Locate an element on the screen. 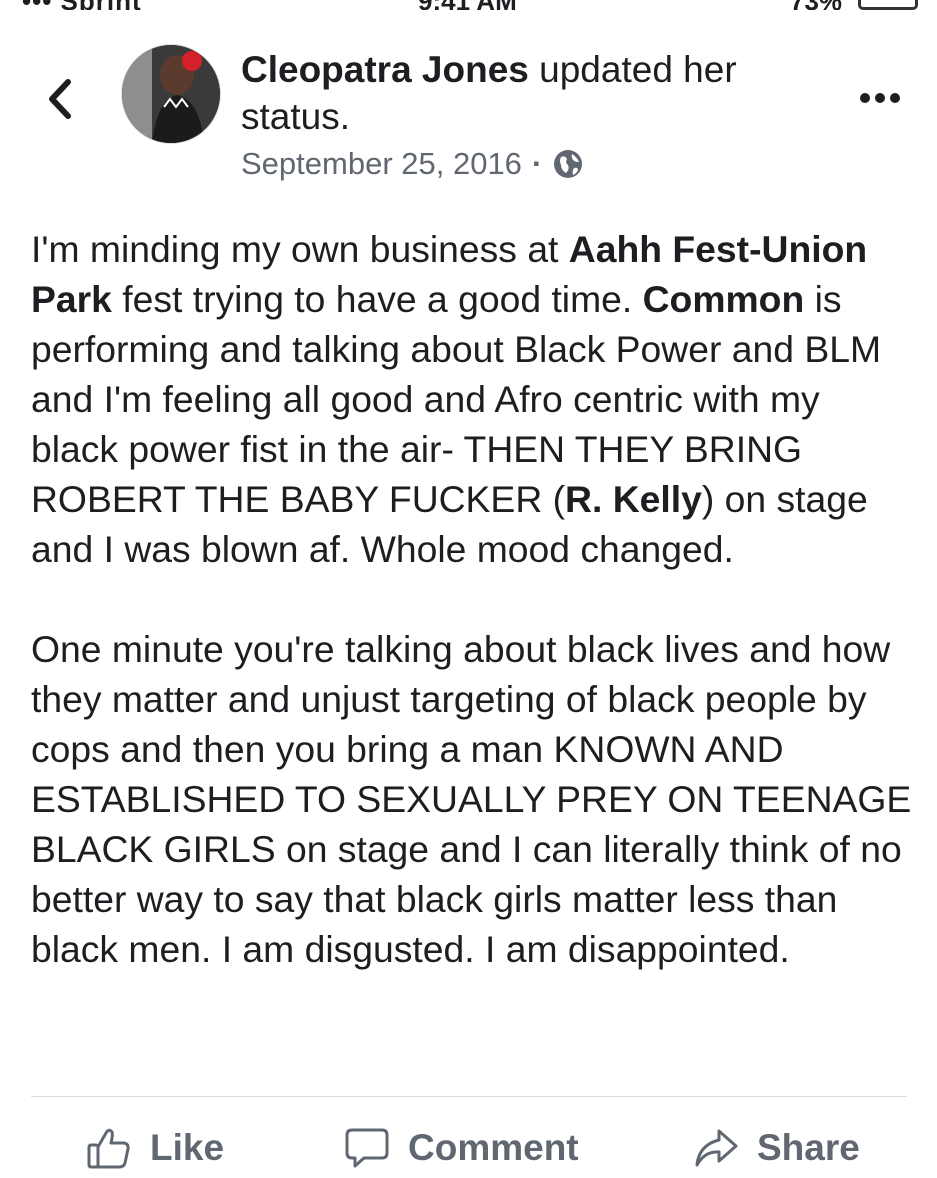 The width and height of the screenshot is (937, 1178). battery-percent: 73% is located at coordinates (816, 5).